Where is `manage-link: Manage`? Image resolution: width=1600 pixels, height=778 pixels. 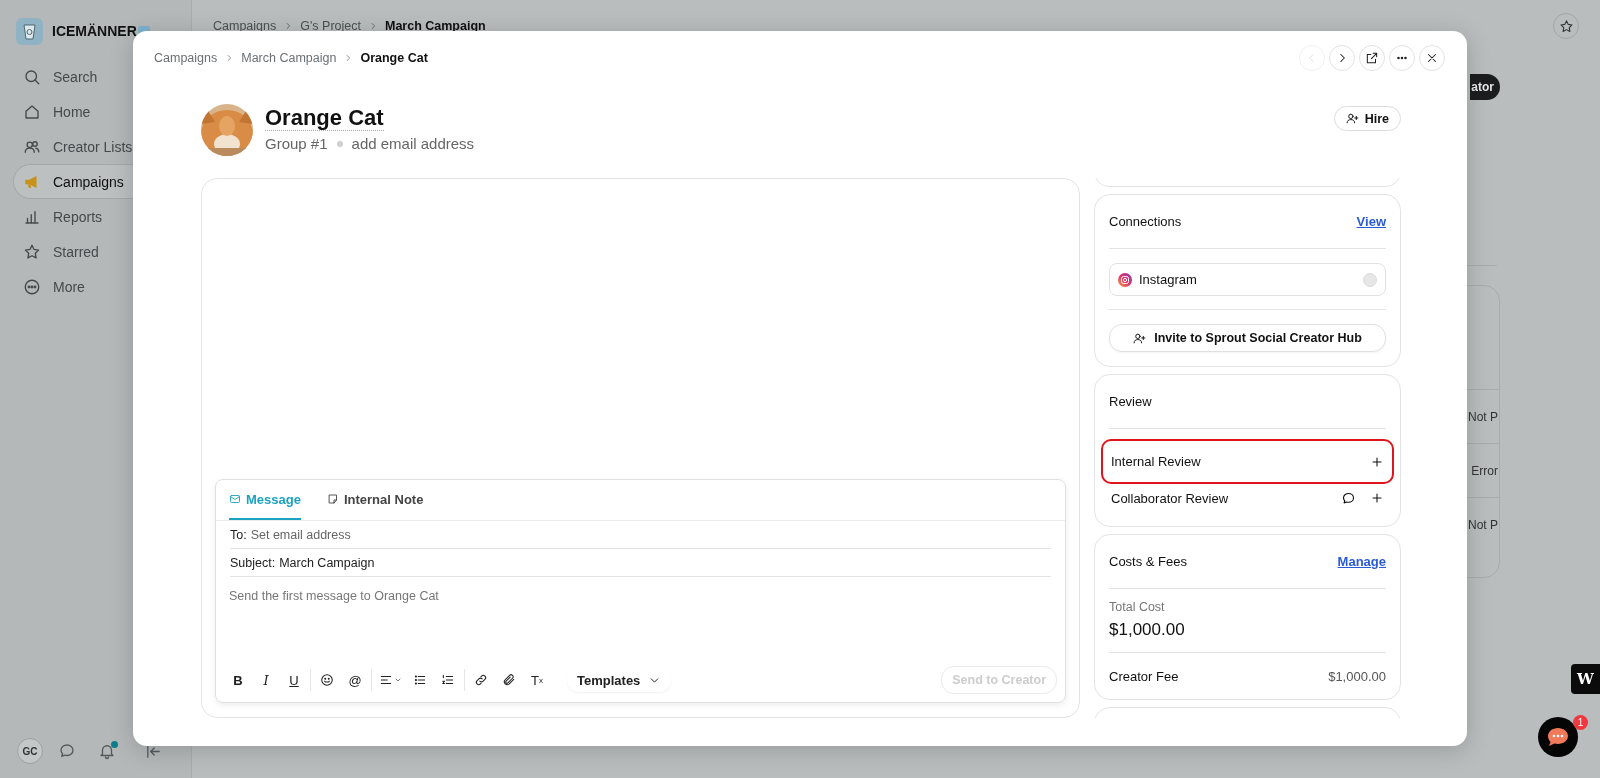 manage-link: Manage is located at coordinates (1361, 561).